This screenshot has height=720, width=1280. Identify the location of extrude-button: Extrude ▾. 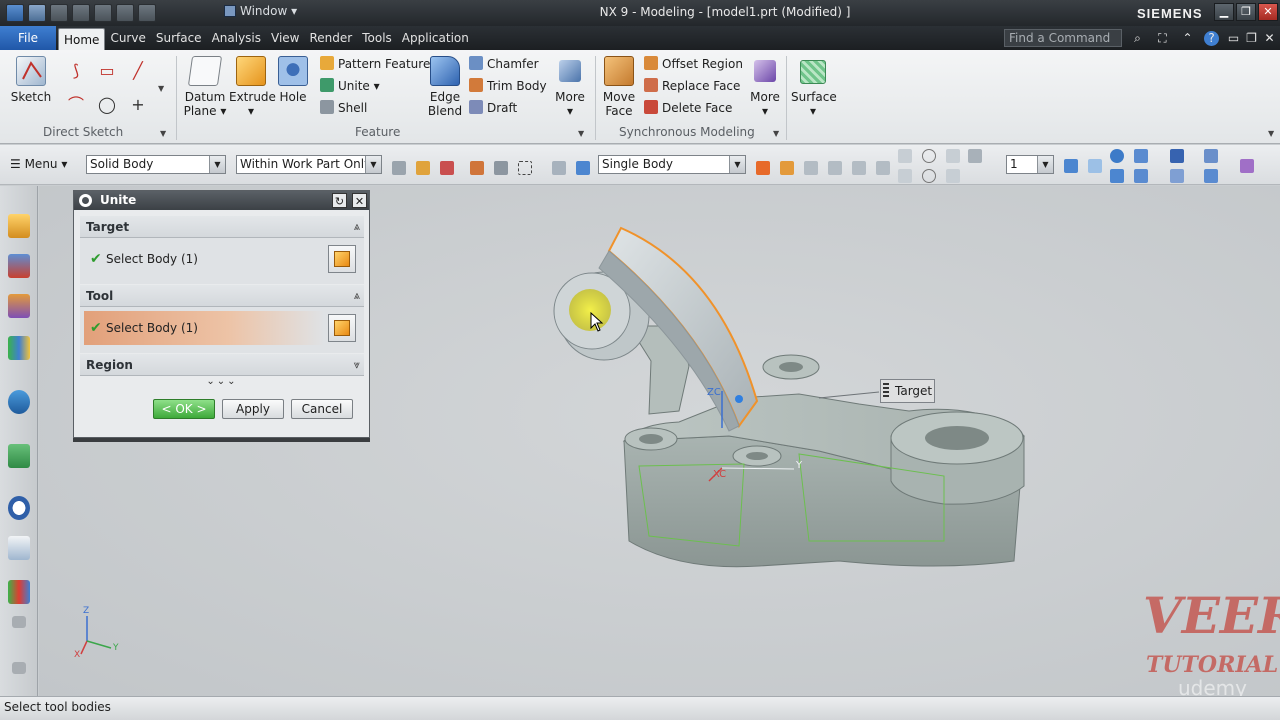
(252, 87).